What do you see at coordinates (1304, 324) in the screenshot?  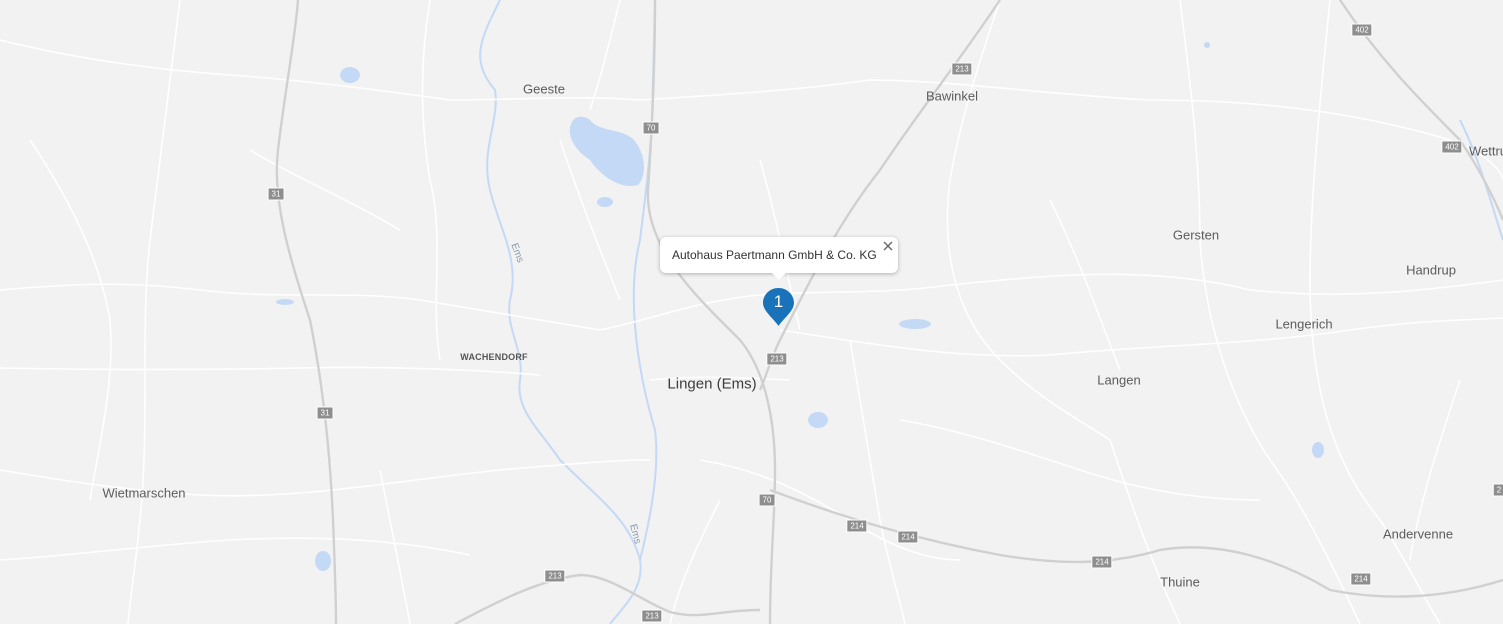 I see `place-label: Lengerich` at bounding box center [1304, 324].